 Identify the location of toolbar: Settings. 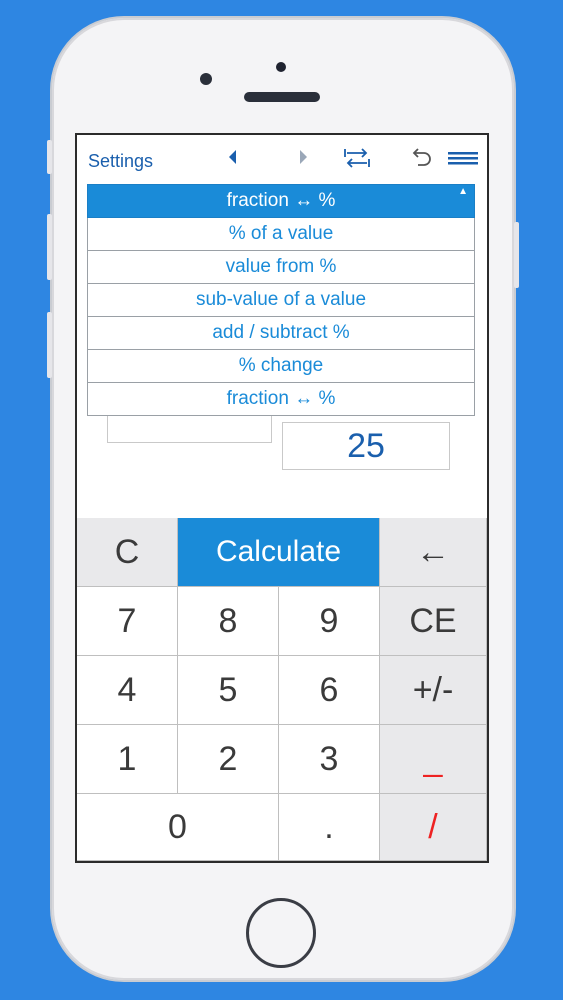
(282, 159).